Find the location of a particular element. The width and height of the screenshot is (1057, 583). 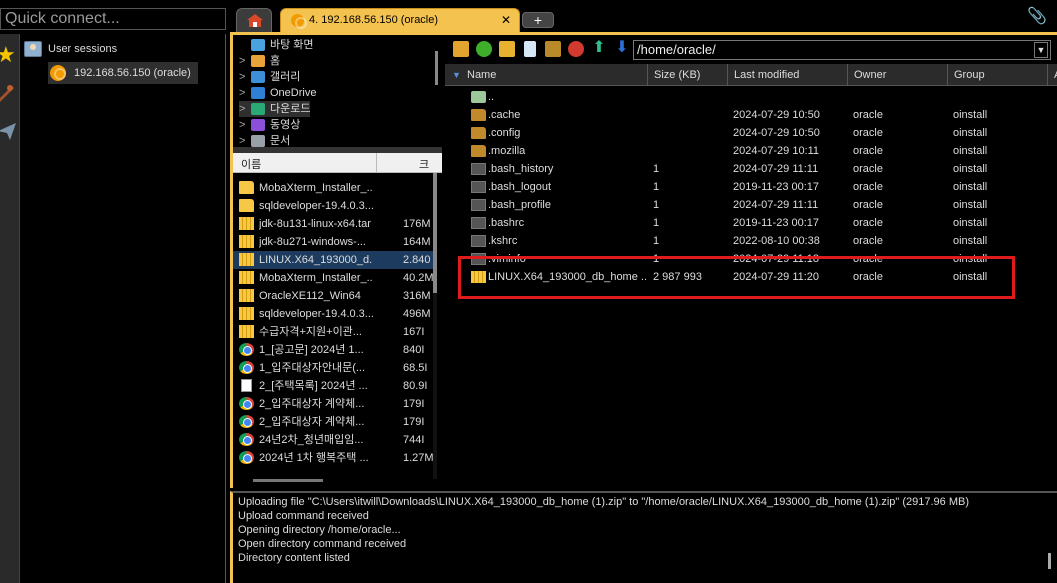

local-file-row: jdk-8u131-linux-x64.tar 176M is located at coordinates (333, 224).